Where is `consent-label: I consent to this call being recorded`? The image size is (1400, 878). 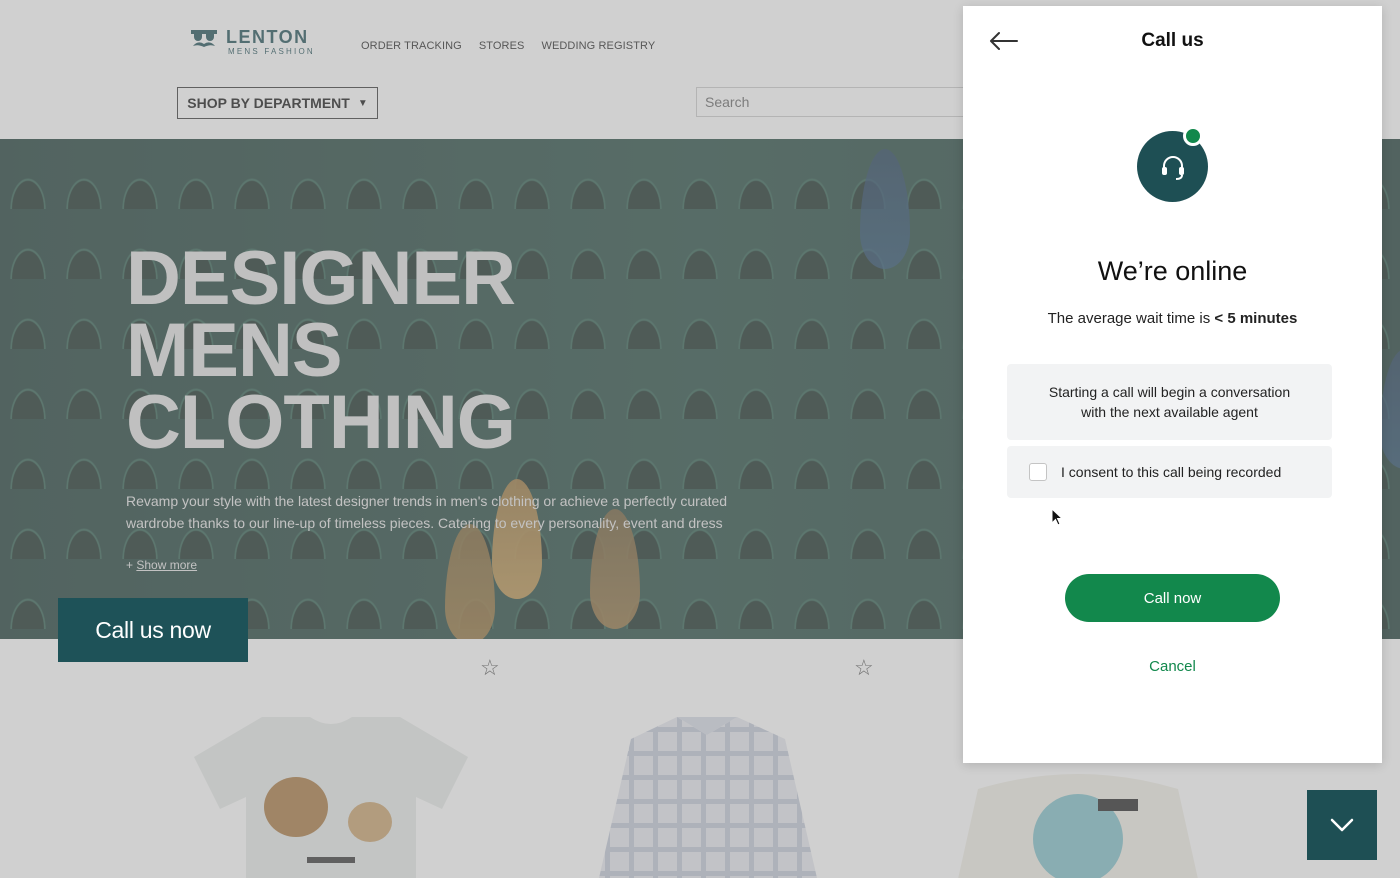 consent-label: I consent to this call being recorded is located at coordinates (1171, 472).